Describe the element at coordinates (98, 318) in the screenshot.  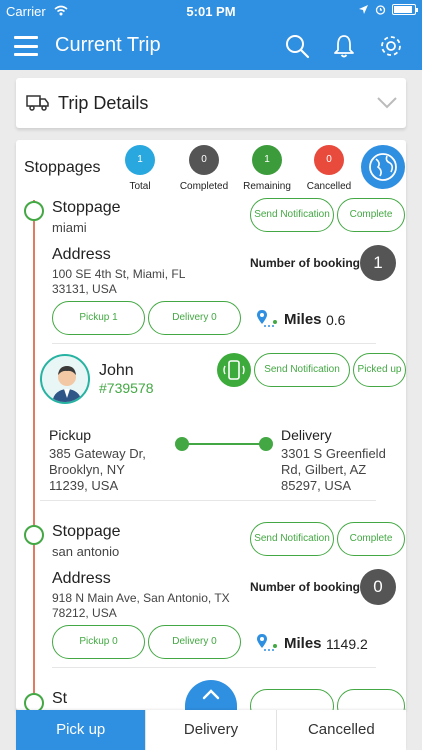
I see `pickup-count-button: Pickup 1` at that location.